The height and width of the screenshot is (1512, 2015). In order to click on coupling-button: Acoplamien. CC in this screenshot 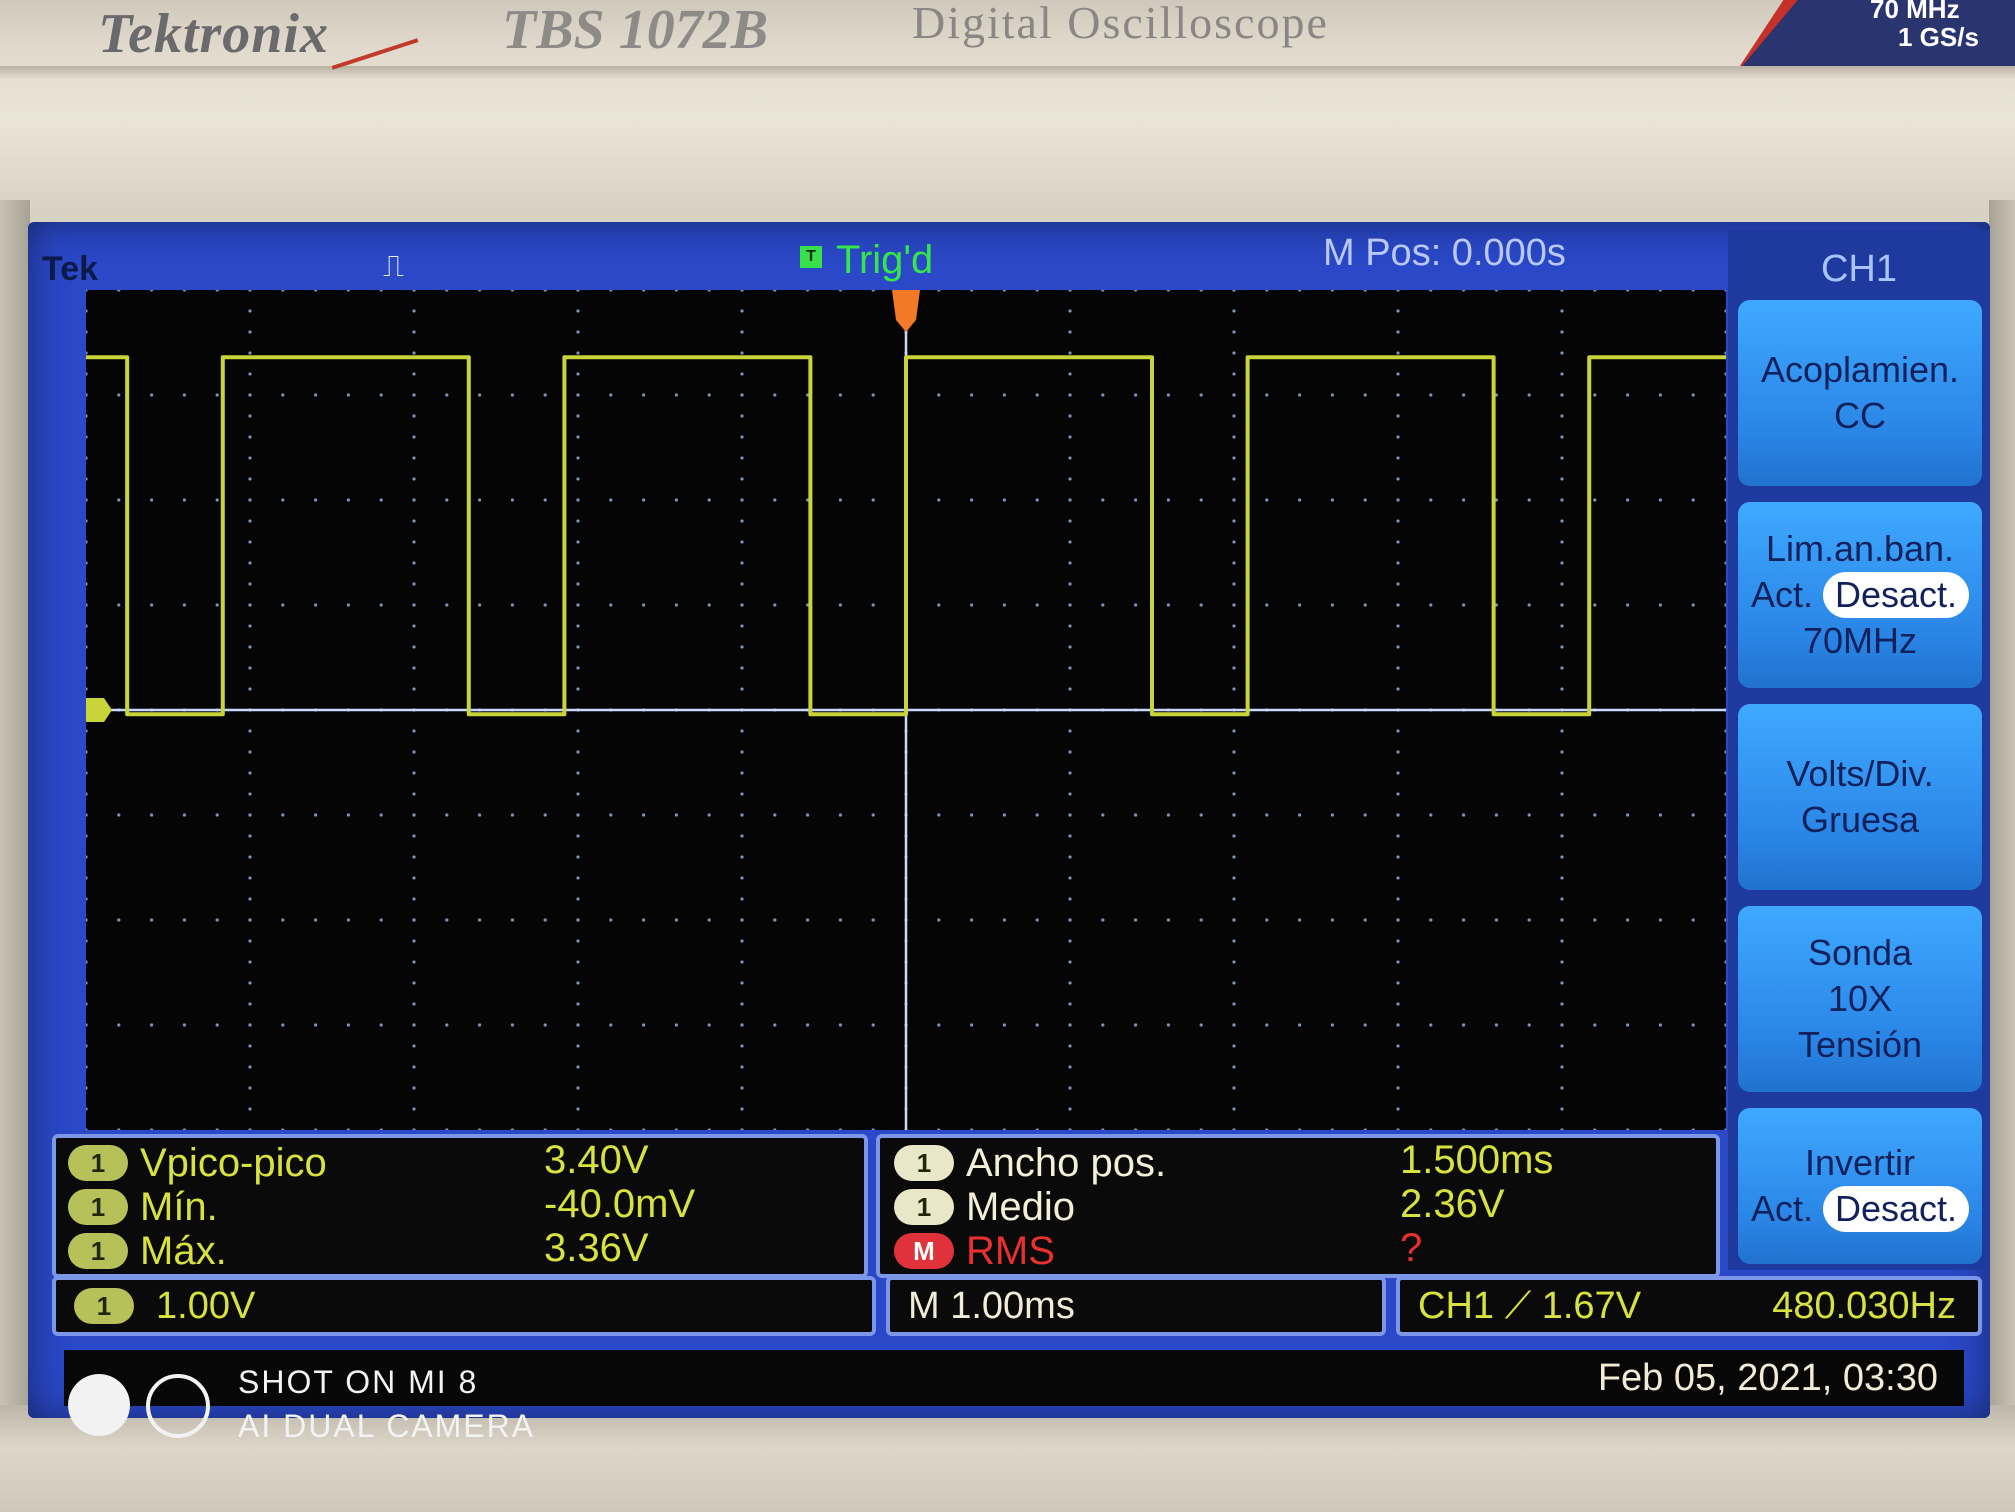, I will do `click(1860, 393)`.